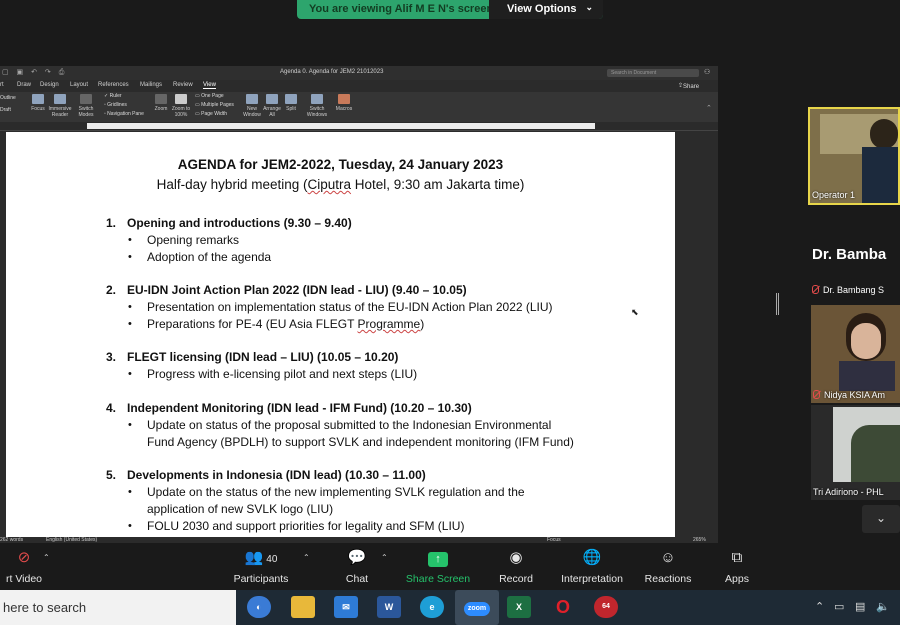  What do you see at coordinates (115, 96) in the screenshot?
I see `ruler-label: Ruler` at bounding box center [115, 96].